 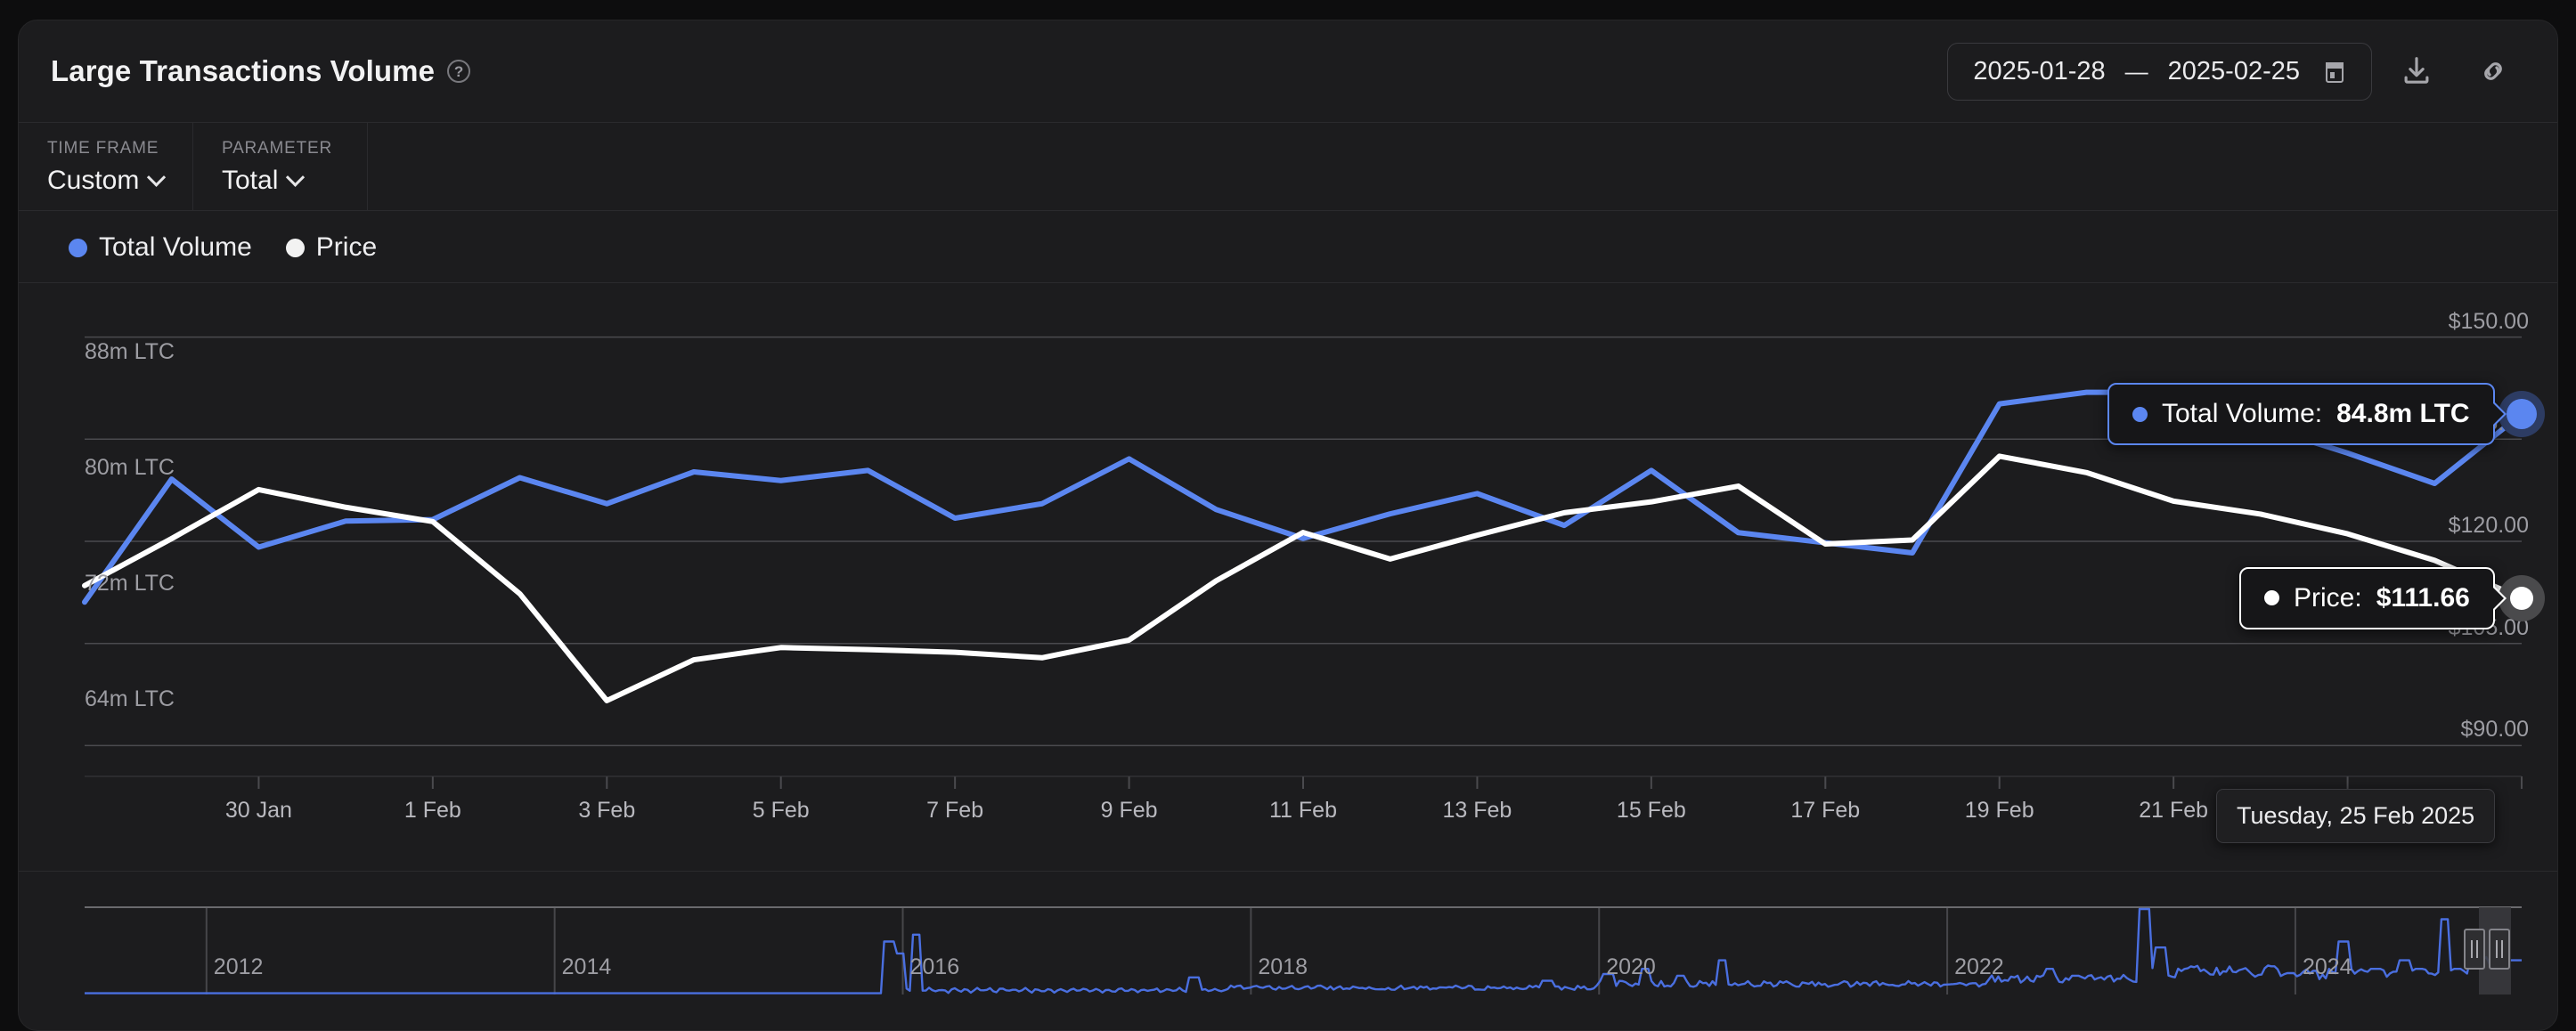 What do you see at coordinates (1477, 810) in the screenshot?
I see `x-axis-tick-label: 13 Feb` at bounding box center [1477, 810].